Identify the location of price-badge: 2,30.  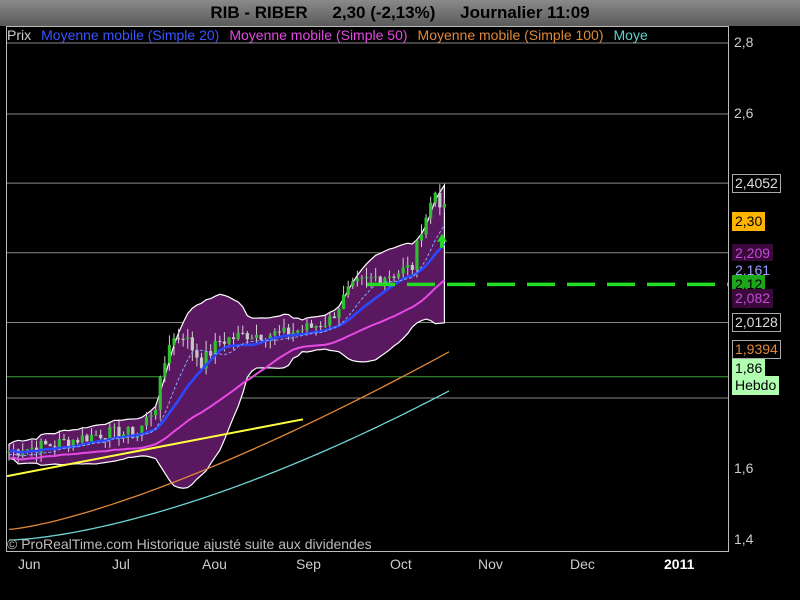
(749, 221).